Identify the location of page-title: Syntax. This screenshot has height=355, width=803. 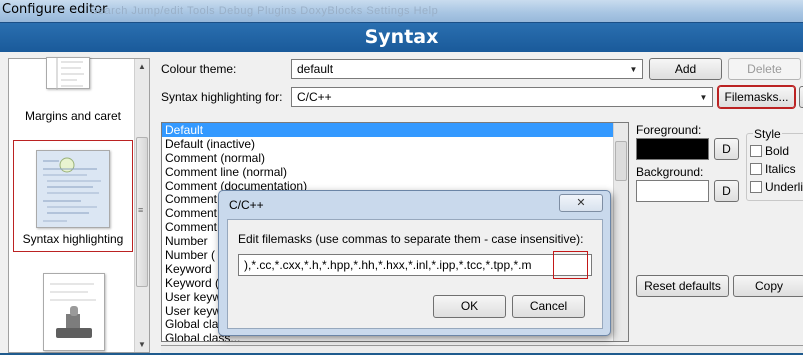
(401, 37).